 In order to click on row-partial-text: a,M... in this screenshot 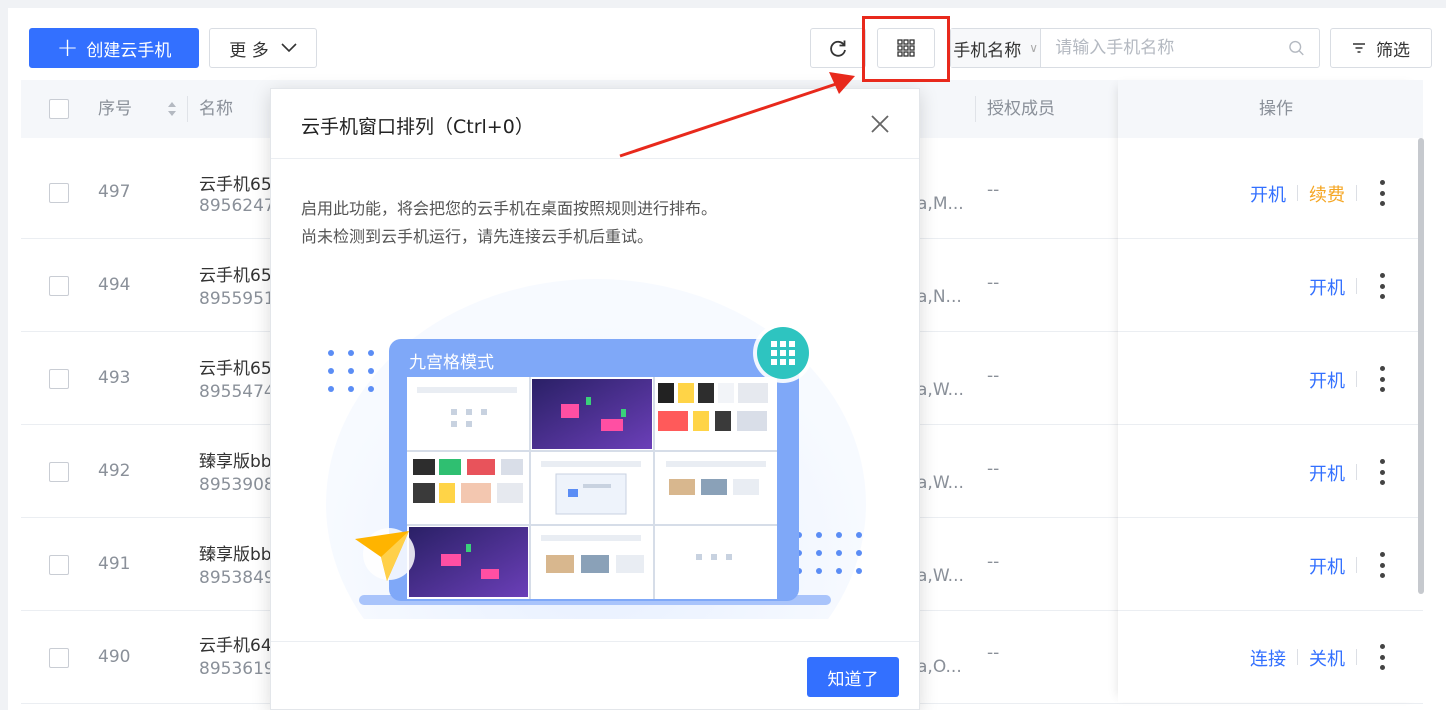, I will do `click(940, 204)`.